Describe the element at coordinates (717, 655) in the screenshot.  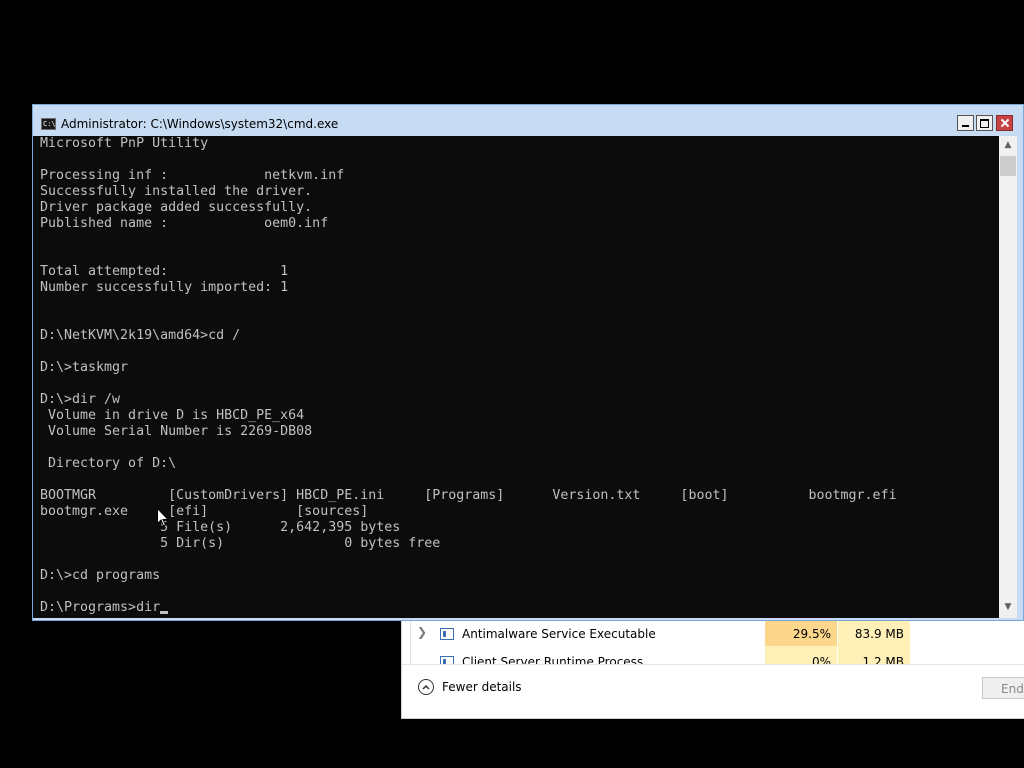
I see `process-row: Client Server Runtime Process 0% 1.2 MB` at that location.